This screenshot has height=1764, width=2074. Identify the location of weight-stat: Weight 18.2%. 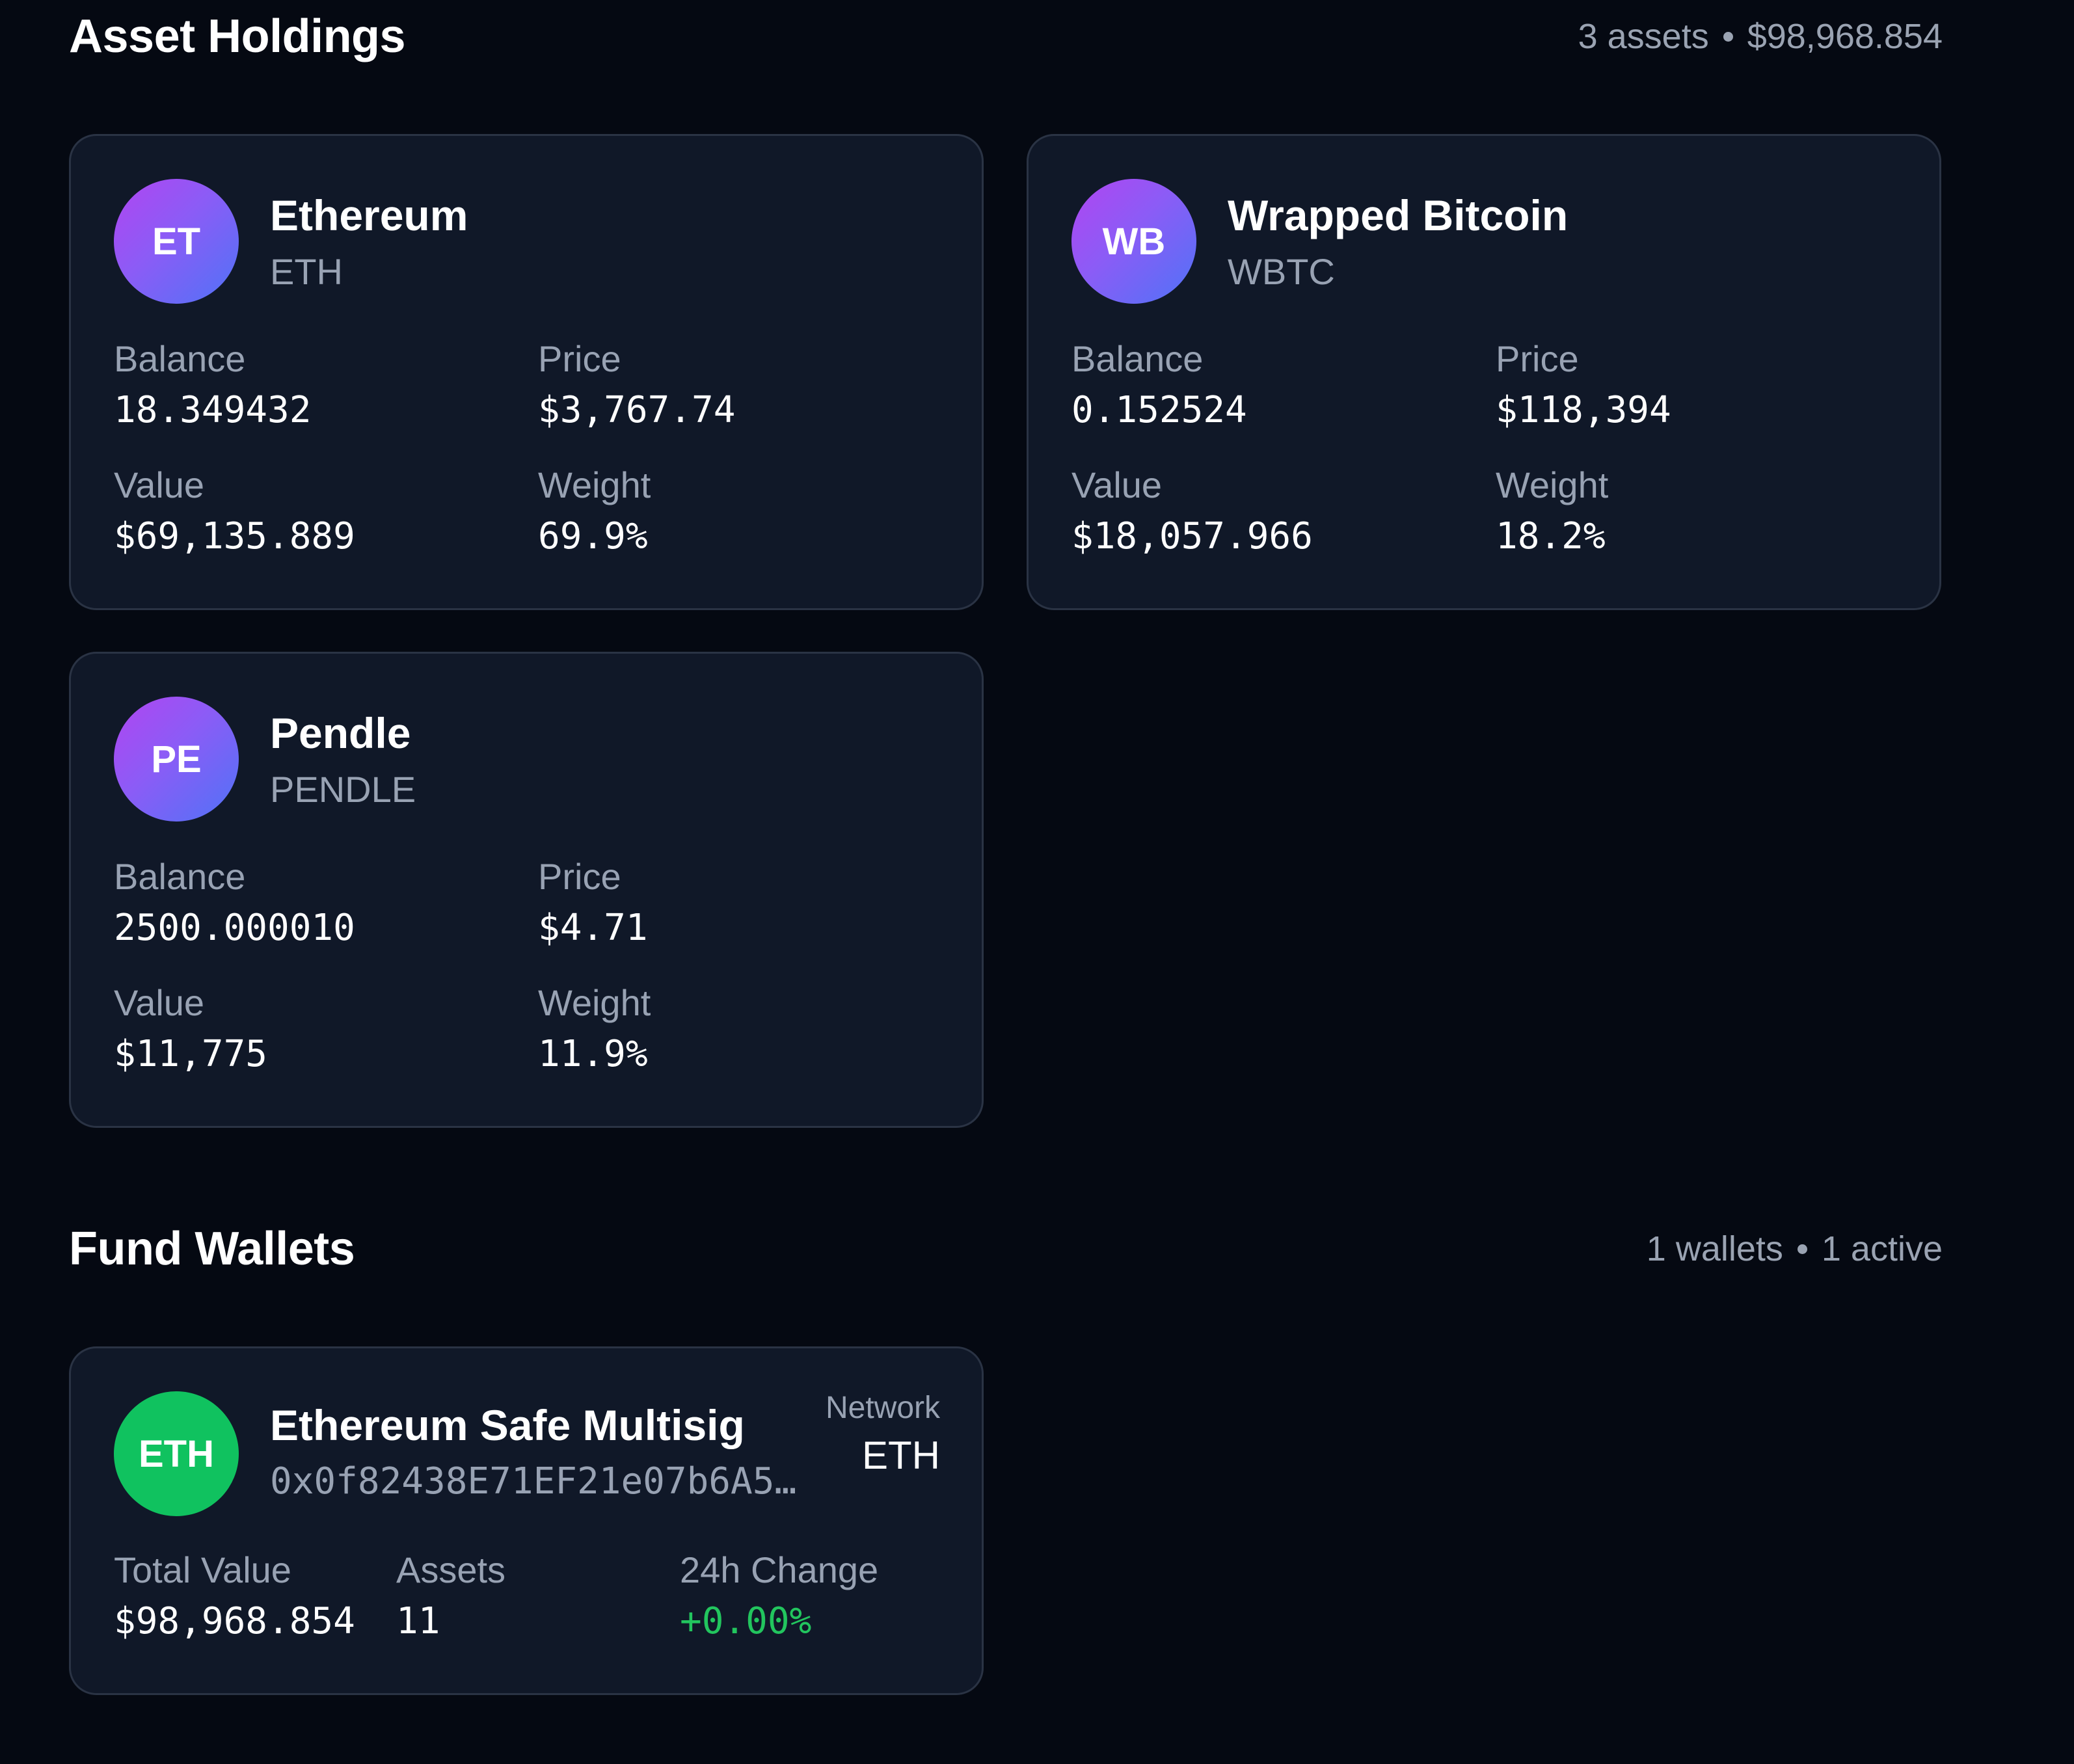
(1552, 510).